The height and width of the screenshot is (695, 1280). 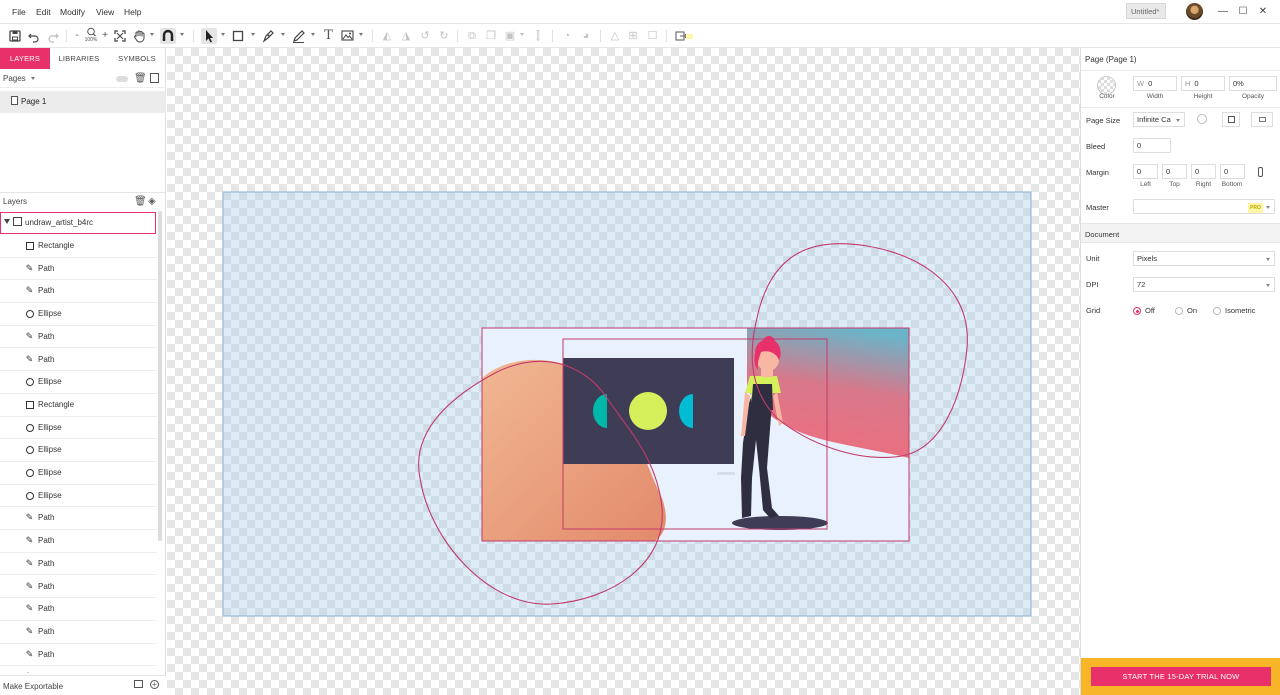 I want to click on orientation-icon, so click(x=1202, y=119).